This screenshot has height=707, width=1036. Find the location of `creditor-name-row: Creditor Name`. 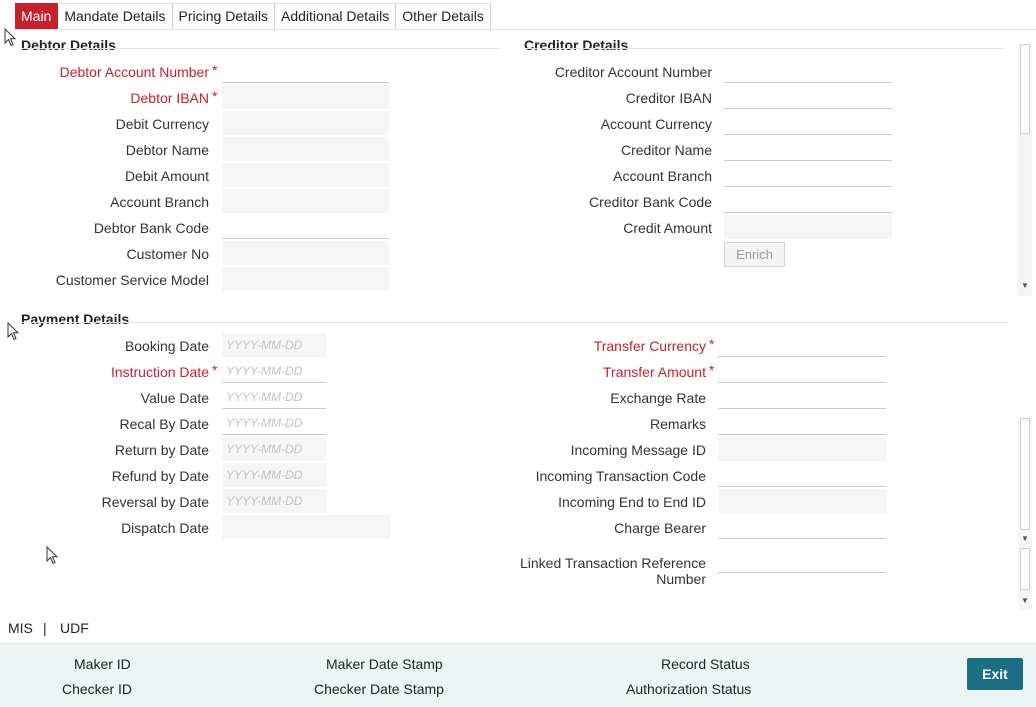

creditor-name-row: Creditor Name is located at coordinates (606, 151).